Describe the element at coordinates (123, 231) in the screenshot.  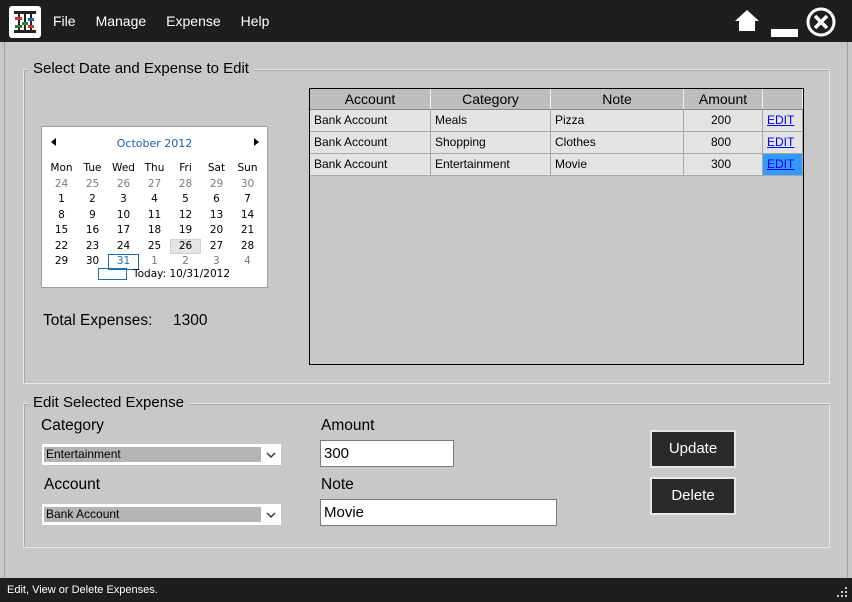
I see `calendar-day: 17` at that location.